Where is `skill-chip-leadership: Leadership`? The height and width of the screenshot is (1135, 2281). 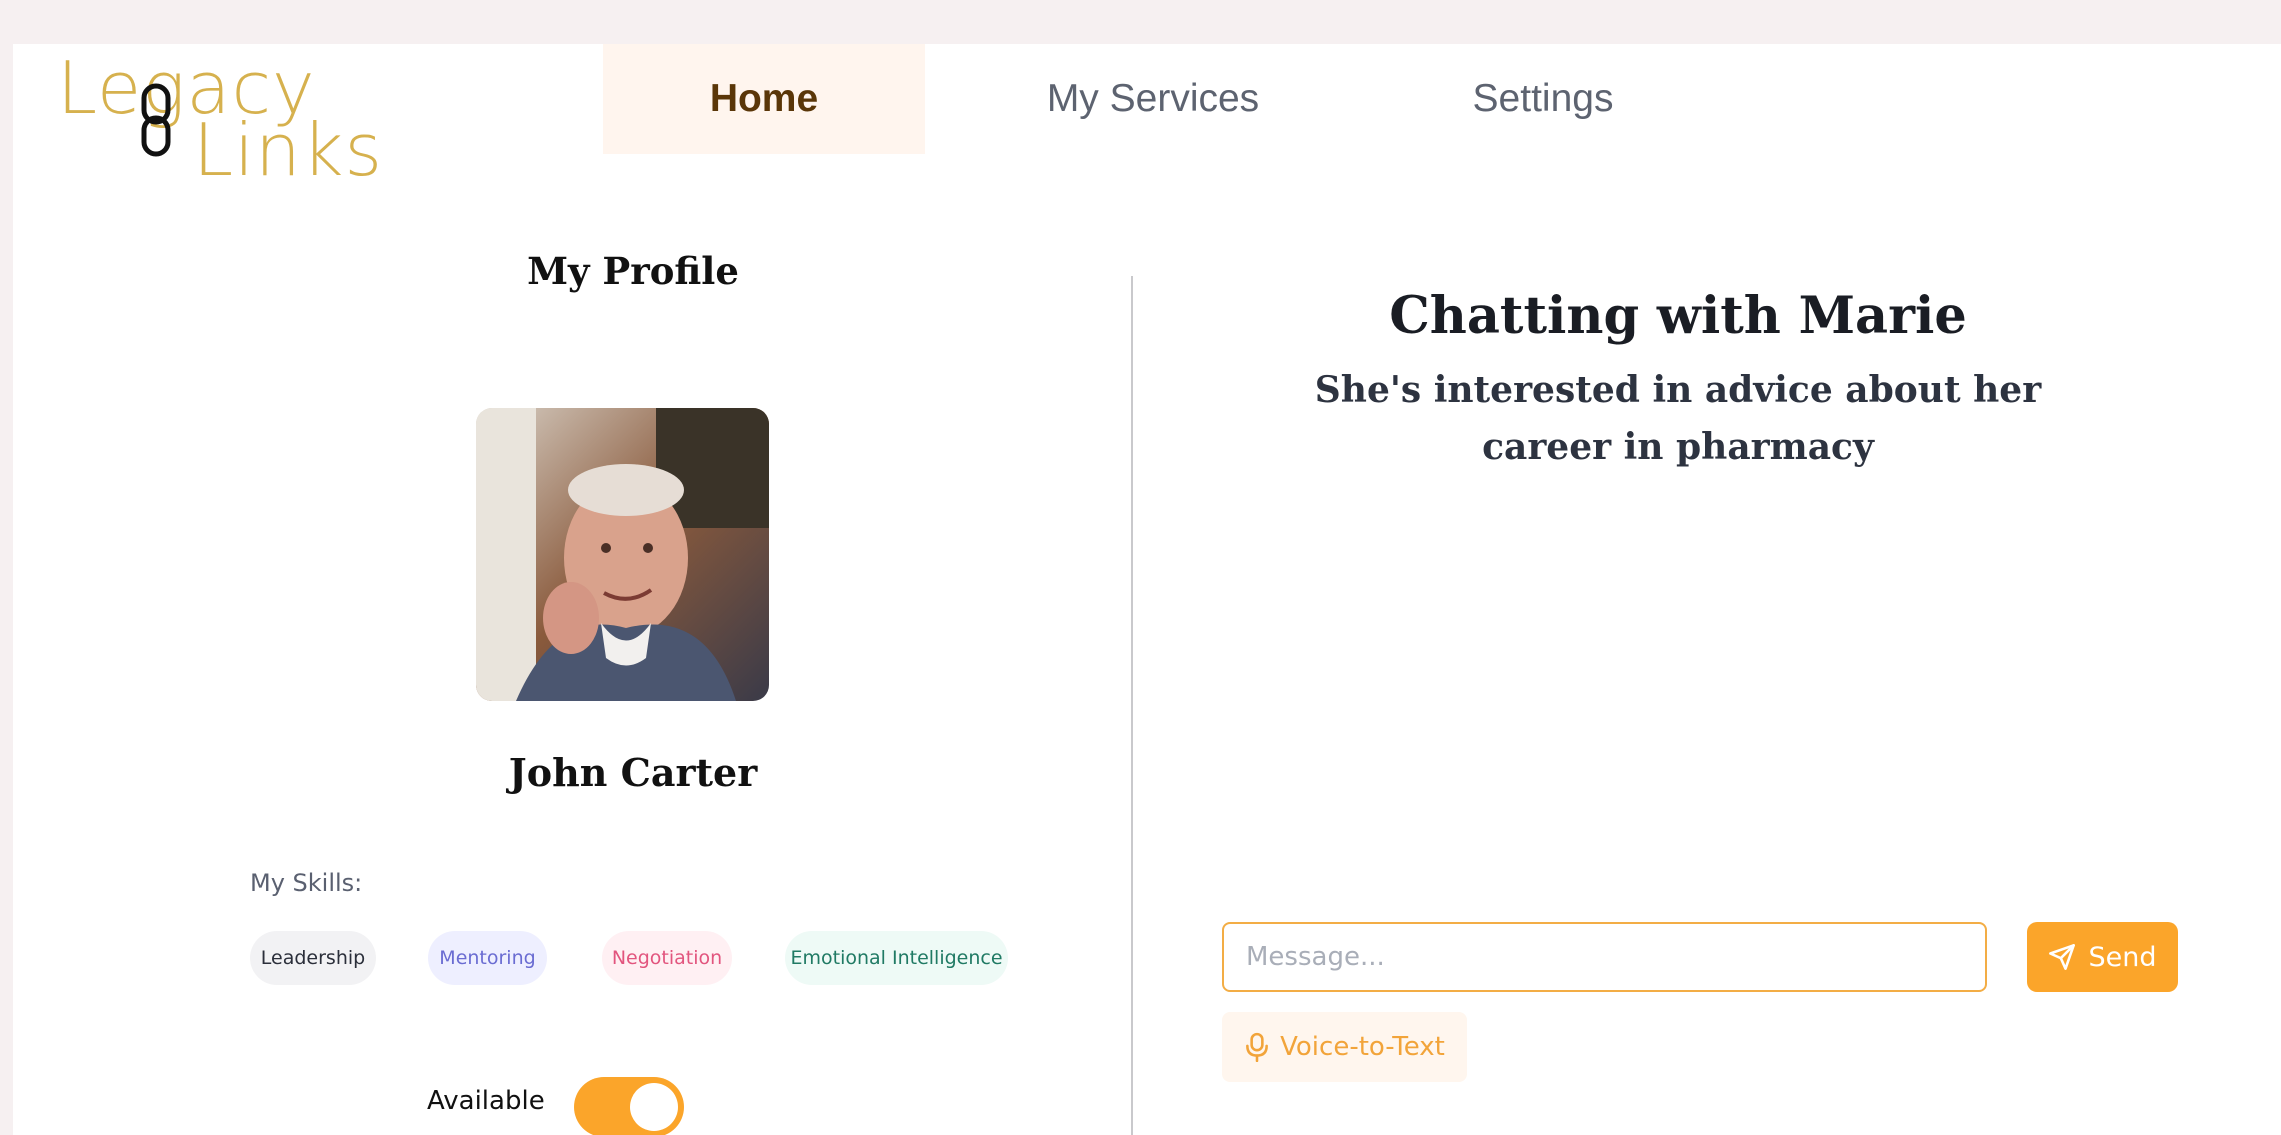
skill-chip-leadership: Leadership is located at coordinates (313, 958).